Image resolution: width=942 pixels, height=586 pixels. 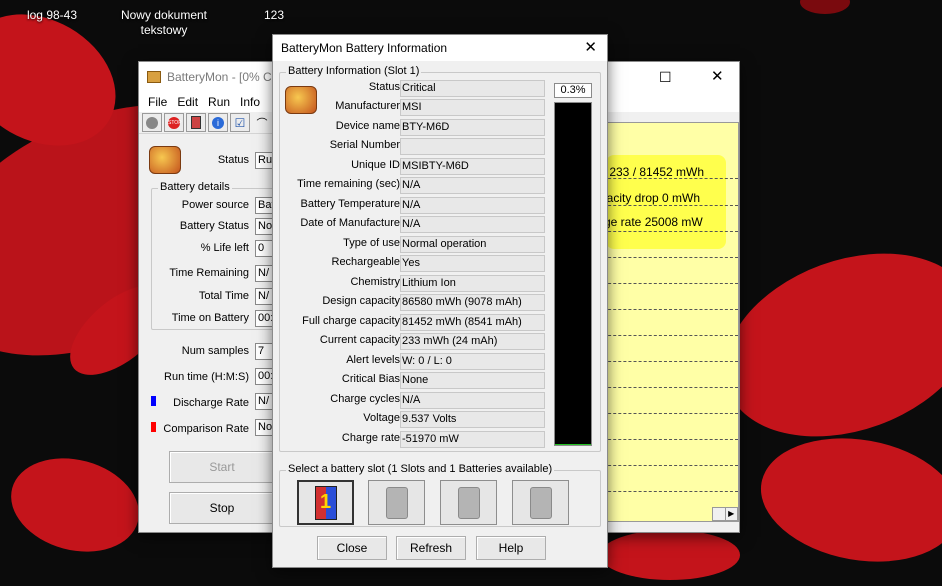 I want to click on battery-icon, so click(x=196, y=122).